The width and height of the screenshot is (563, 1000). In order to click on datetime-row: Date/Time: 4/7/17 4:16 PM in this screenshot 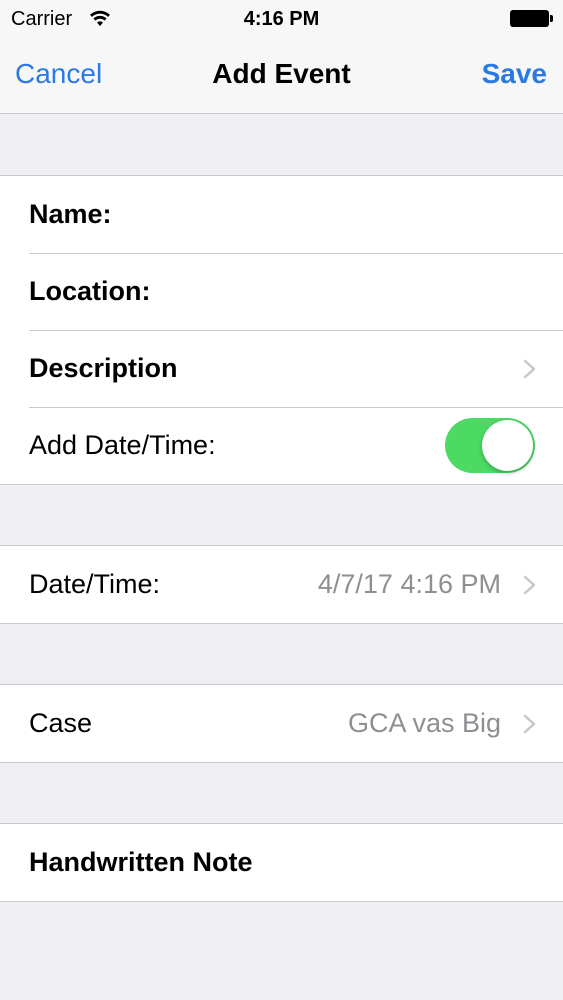, I will do `click(281, 584)`.